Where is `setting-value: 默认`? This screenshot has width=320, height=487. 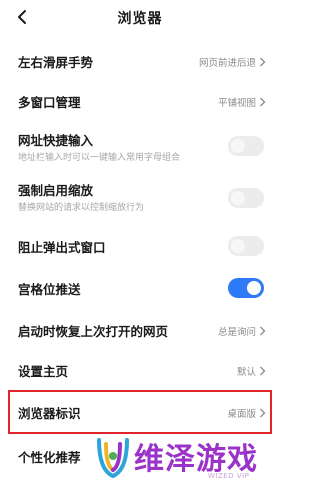 setting-value: 默认 is located at coordinates (246, 372).